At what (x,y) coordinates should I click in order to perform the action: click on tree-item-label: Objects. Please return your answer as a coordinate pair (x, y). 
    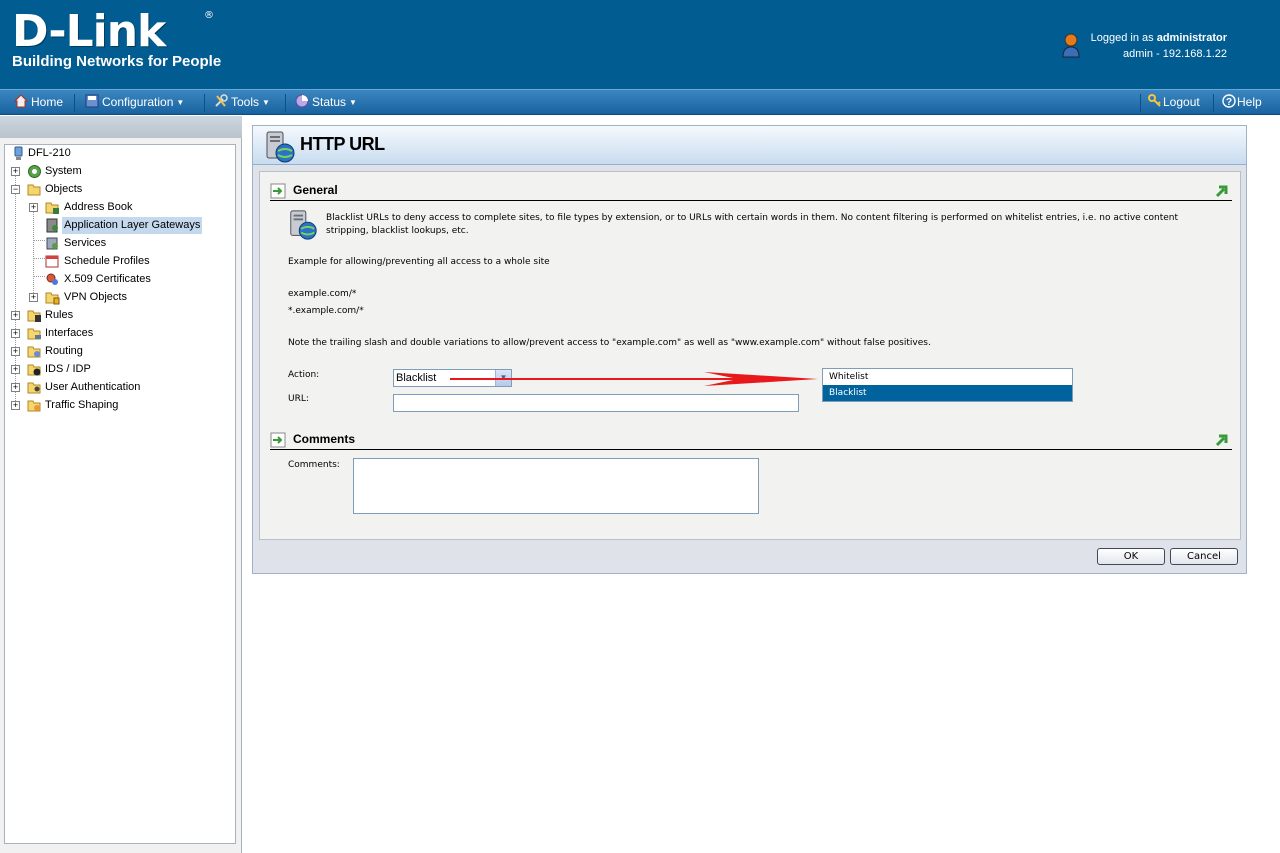
    Looking at the image, I should click on (64, 189).